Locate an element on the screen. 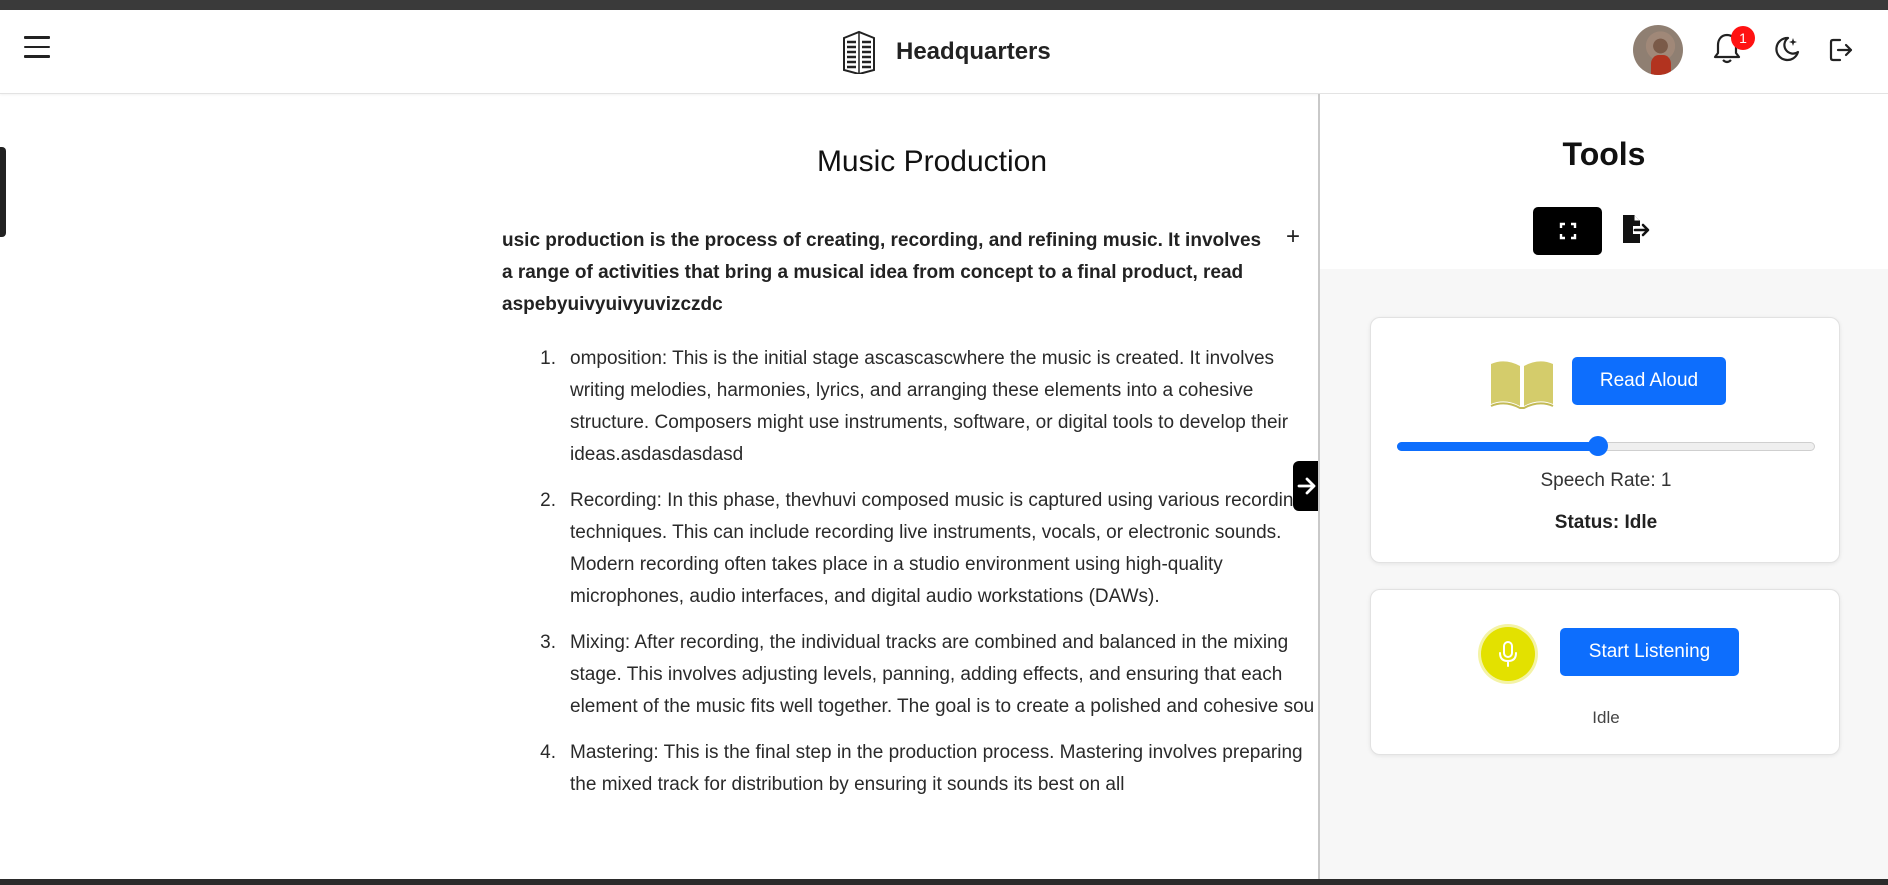  read-aloud-status: Status: Idle is located at coordinates (1606, 522).